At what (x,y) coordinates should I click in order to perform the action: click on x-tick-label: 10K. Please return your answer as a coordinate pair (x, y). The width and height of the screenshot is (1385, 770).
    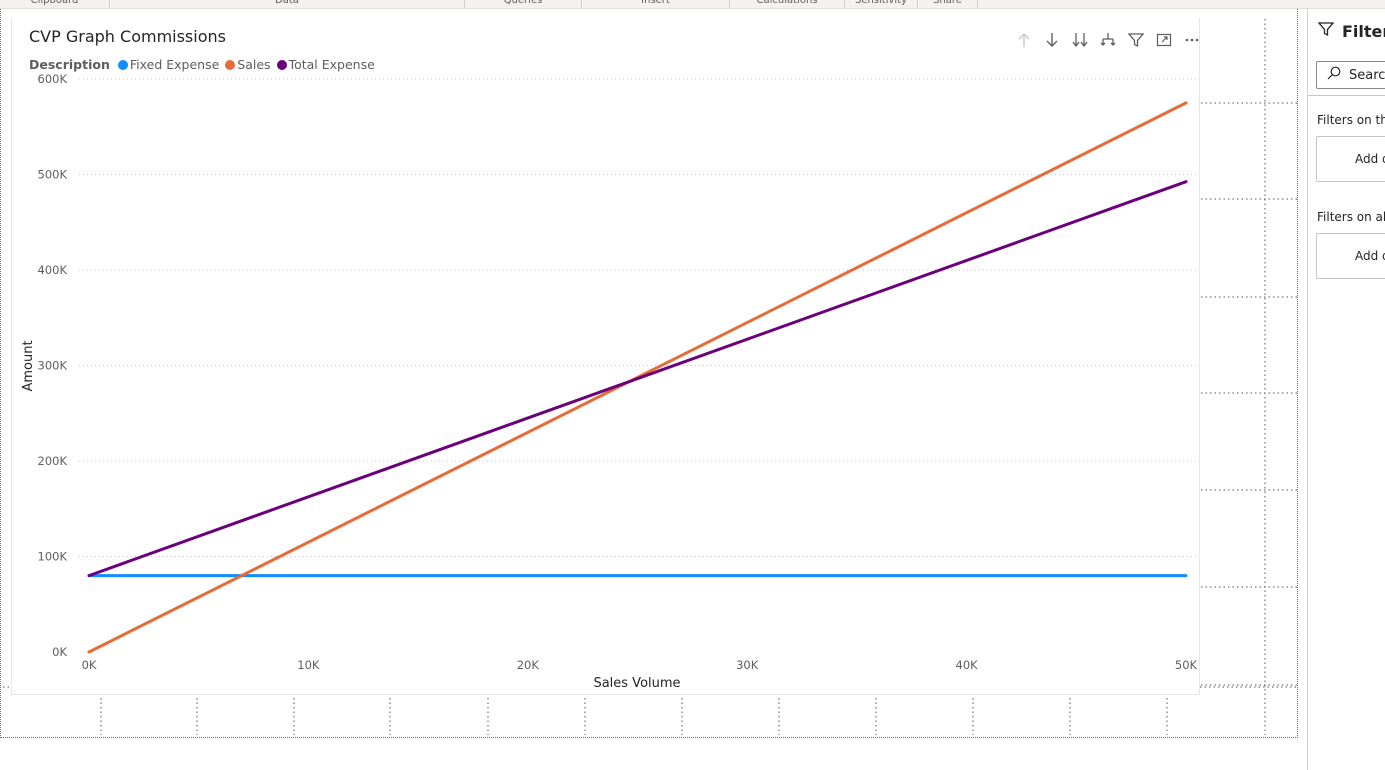
    Looking at the image, I should click on (308, 665).